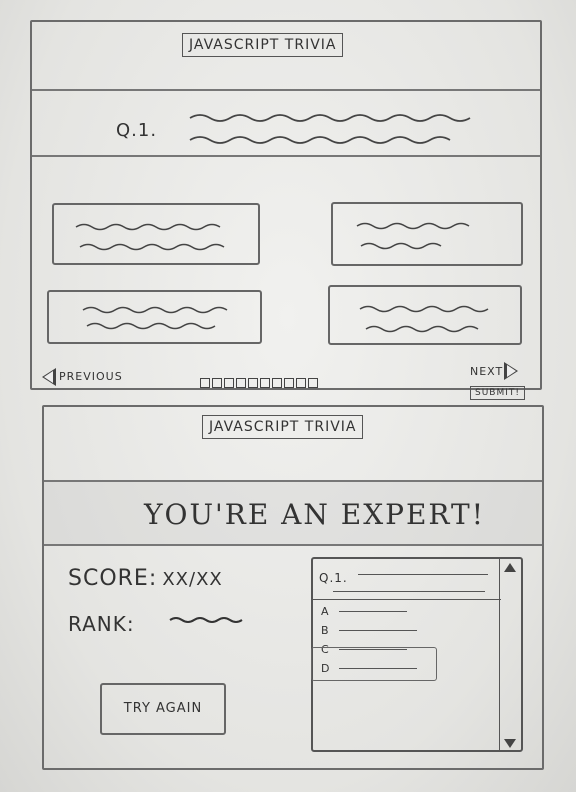 The width and height of the screenshot is (576, 792). Describe the element at coordinates (374, 664) in the screenshot. I see `selected-option-highlight` at that location.